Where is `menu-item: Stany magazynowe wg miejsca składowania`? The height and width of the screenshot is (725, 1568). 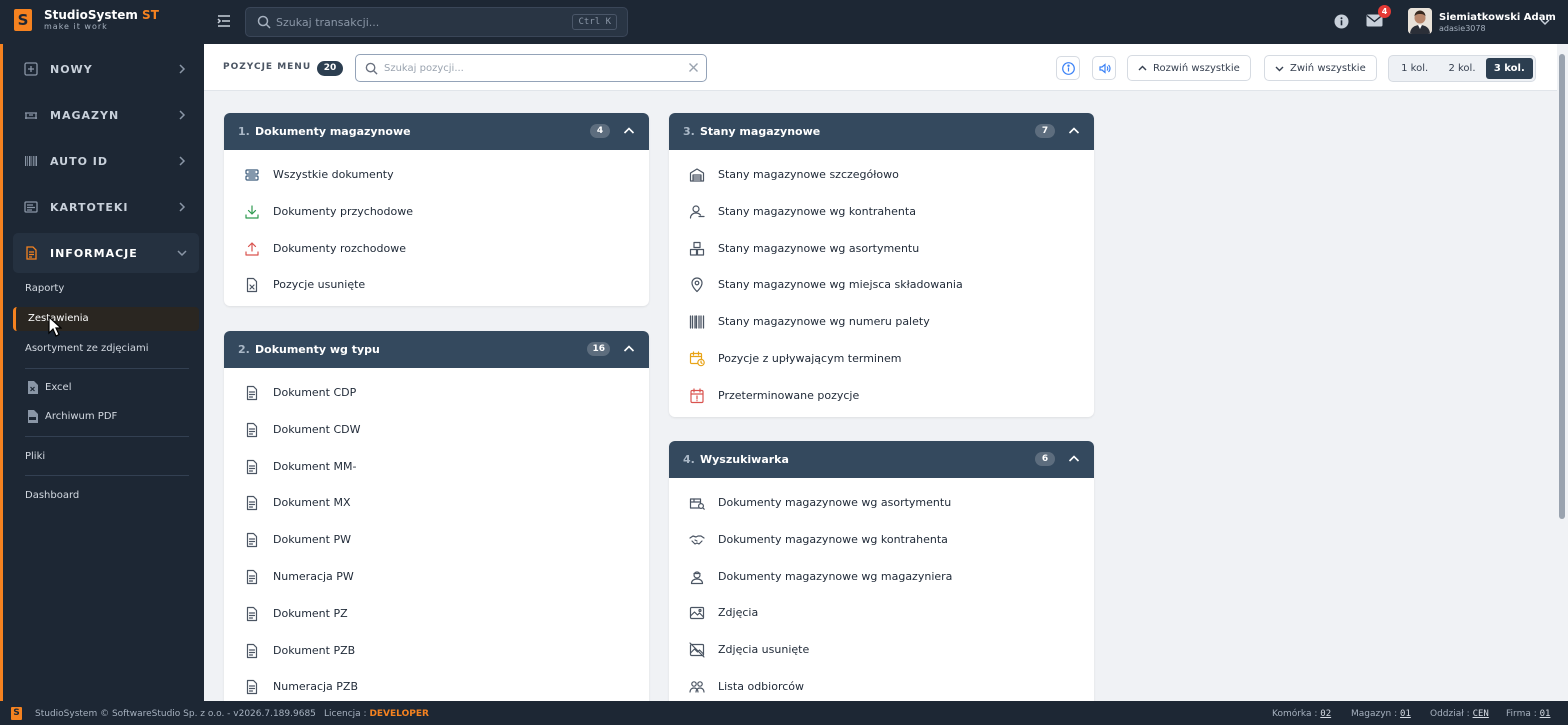
menu-item: Stany magazynowe wg miejsca składowania is located at coordinates (881, 284).